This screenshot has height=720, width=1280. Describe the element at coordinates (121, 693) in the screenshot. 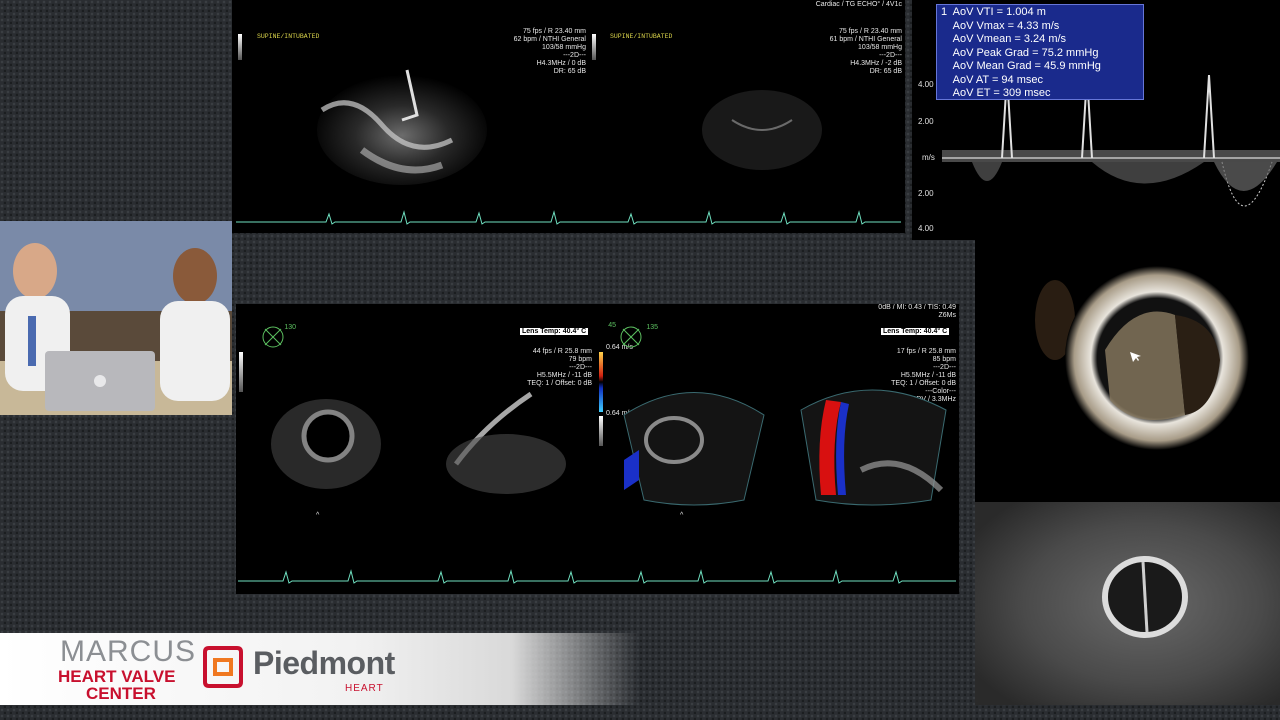

I see `center-text: CENTER` at that location.